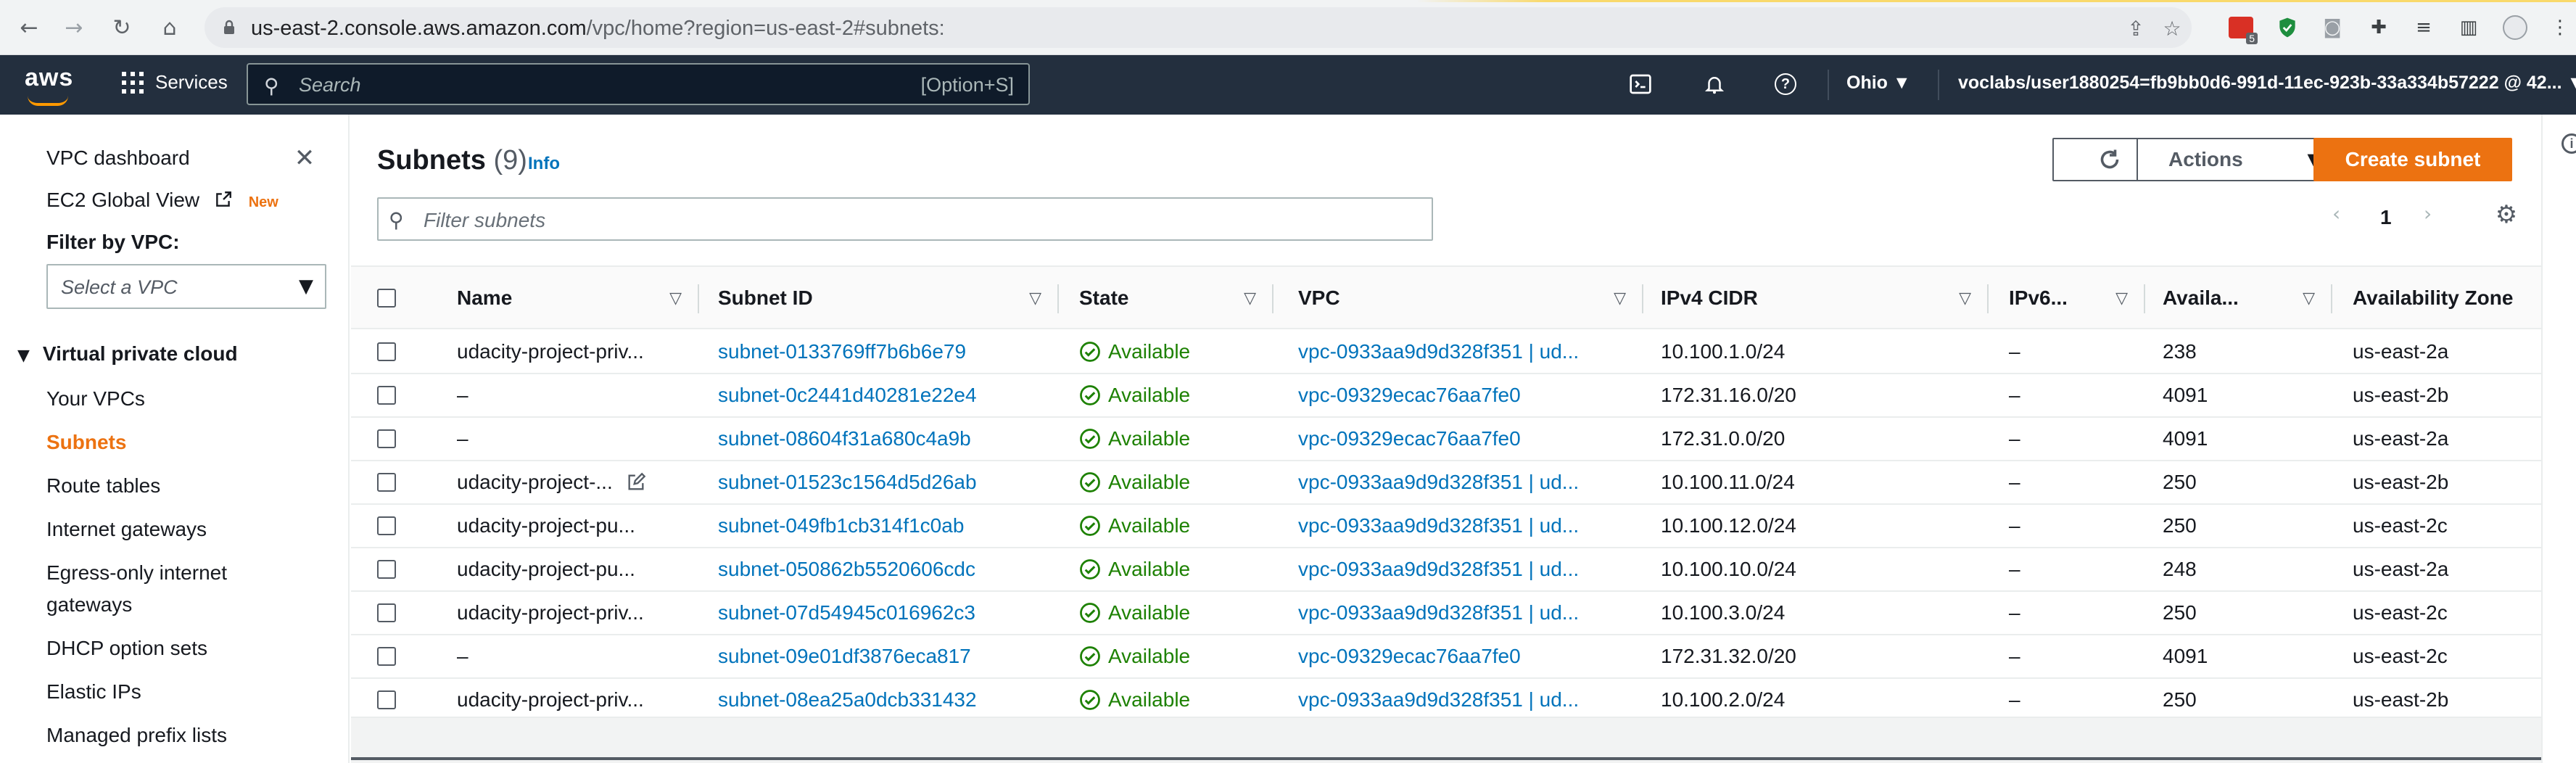 The height and width of the screenshot is (763, 2576). What do you see at coordinates (1714, 84) in the screenshot?
I see `bell-icon` at bounding box center [1714, 84].